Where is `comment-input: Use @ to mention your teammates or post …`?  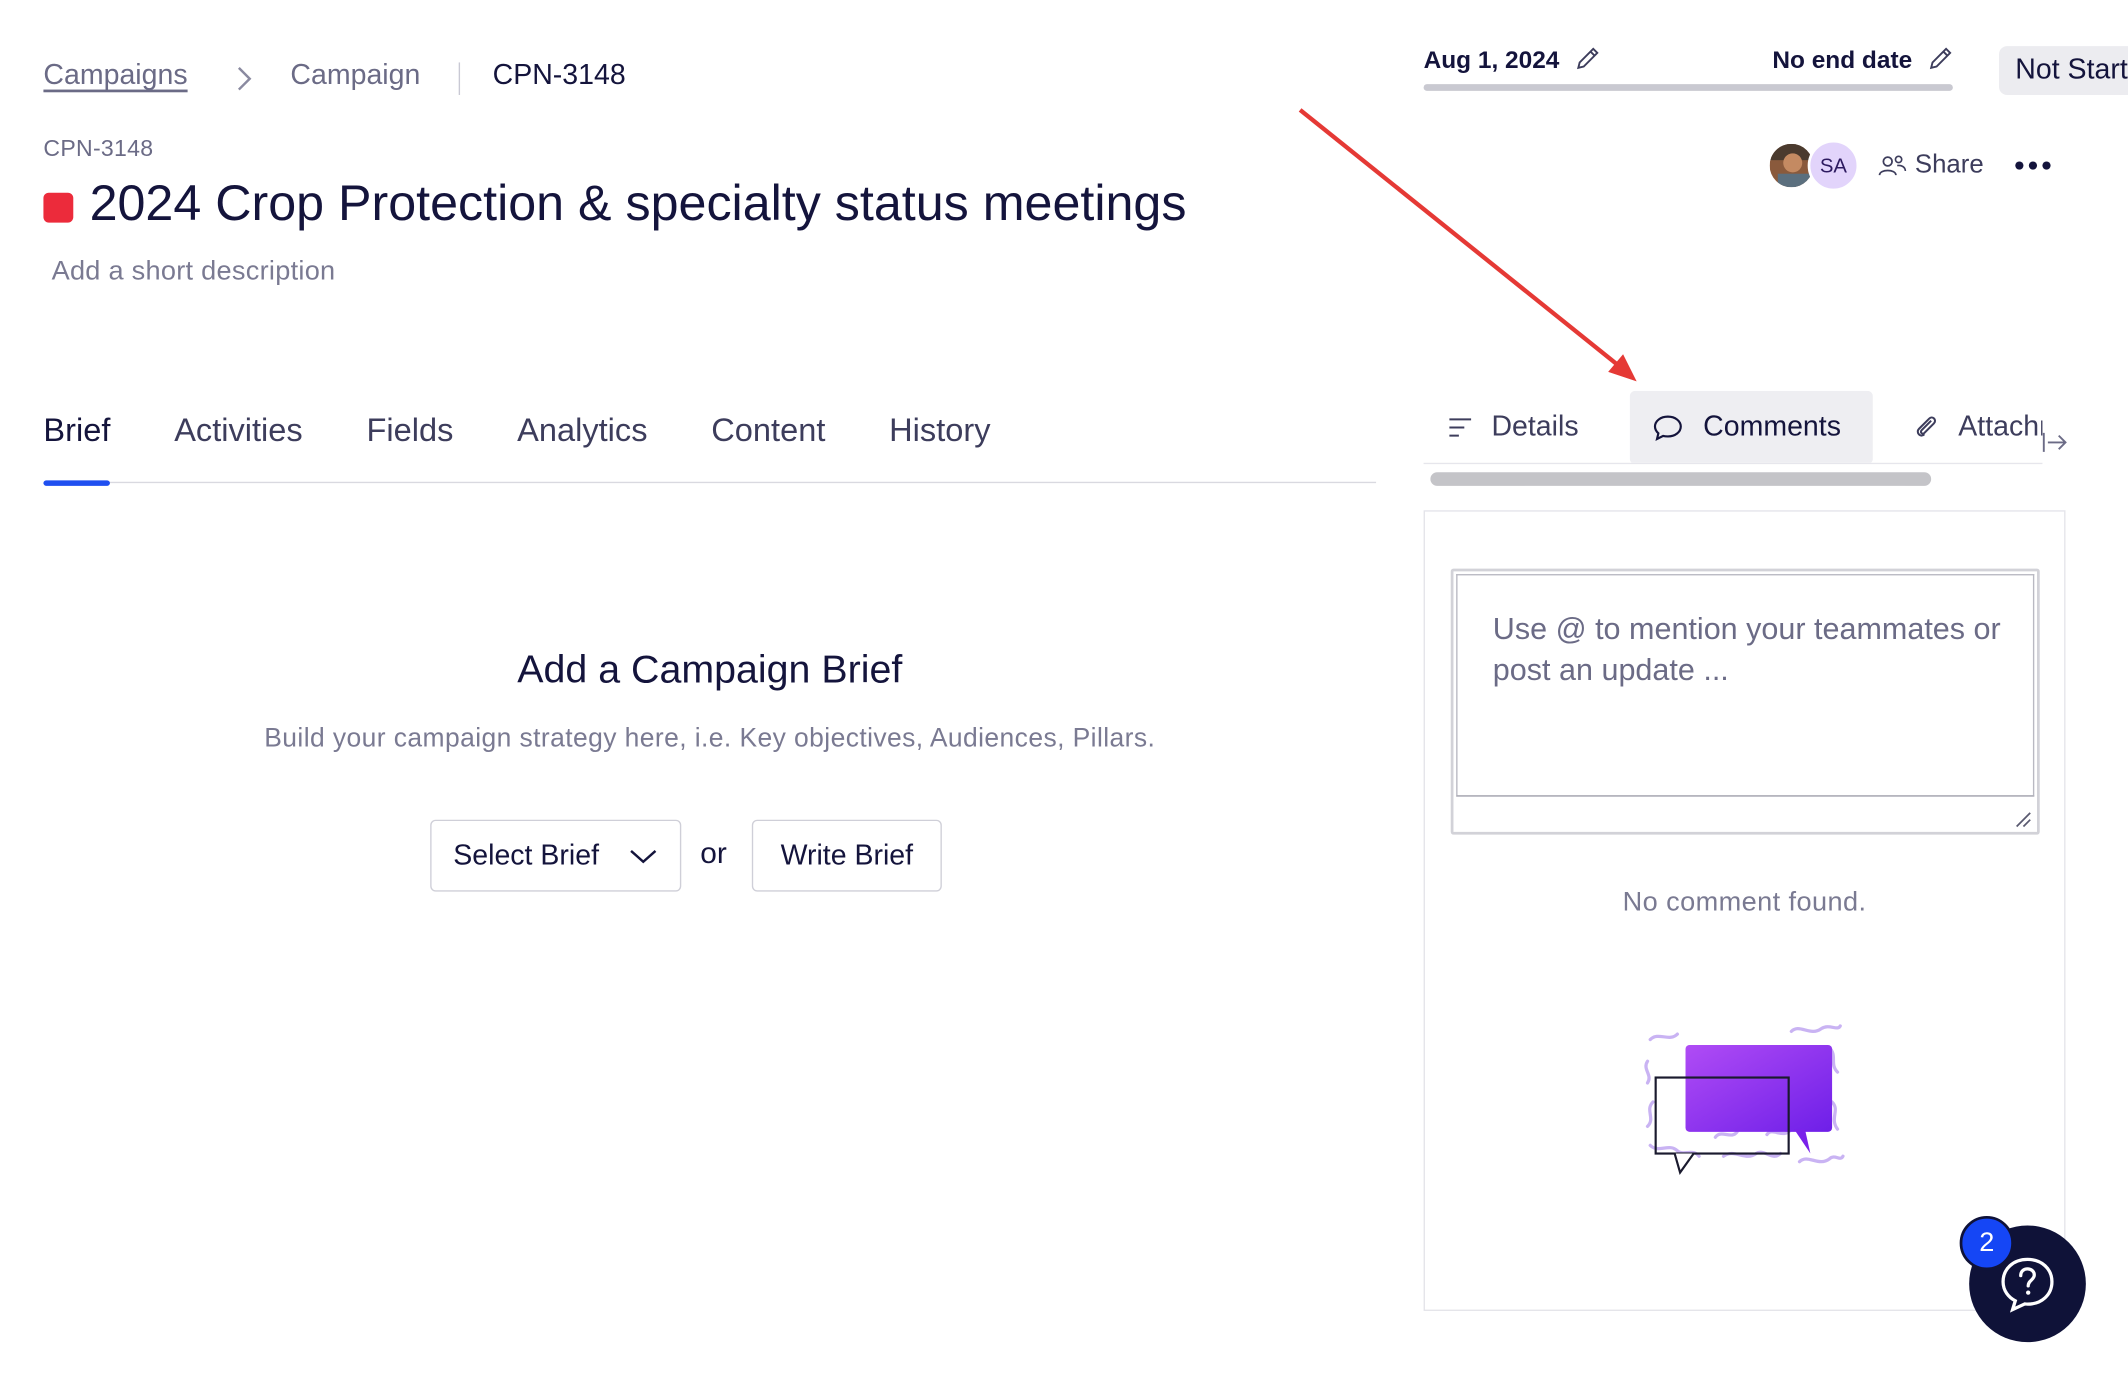 comment-input: Use @ to mention your teammates or post … is located at coordinates (1745, 701).